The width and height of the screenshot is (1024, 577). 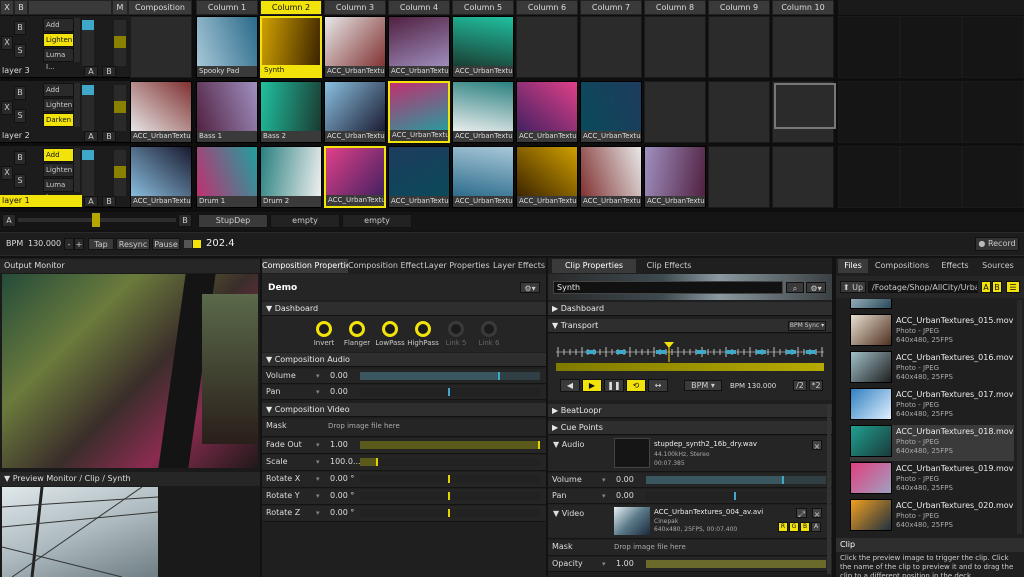 What do you see at coordinates (109, 201) in the screenshot?
I see `layer-1-b-button: B` at bounding box center [109, 201].